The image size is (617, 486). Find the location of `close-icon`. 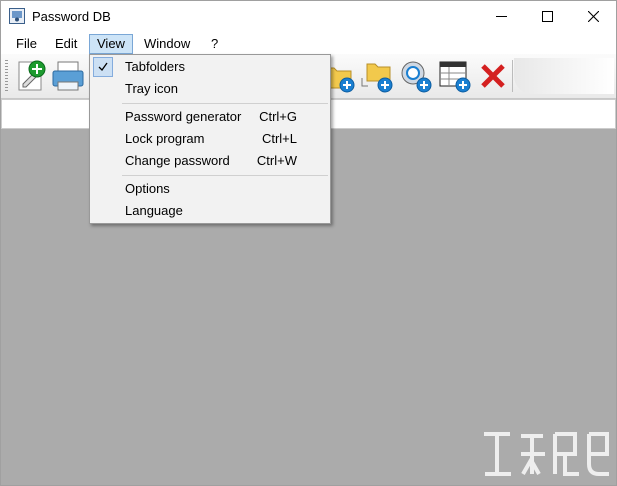

close-icon is located at coordinates (593, 16).